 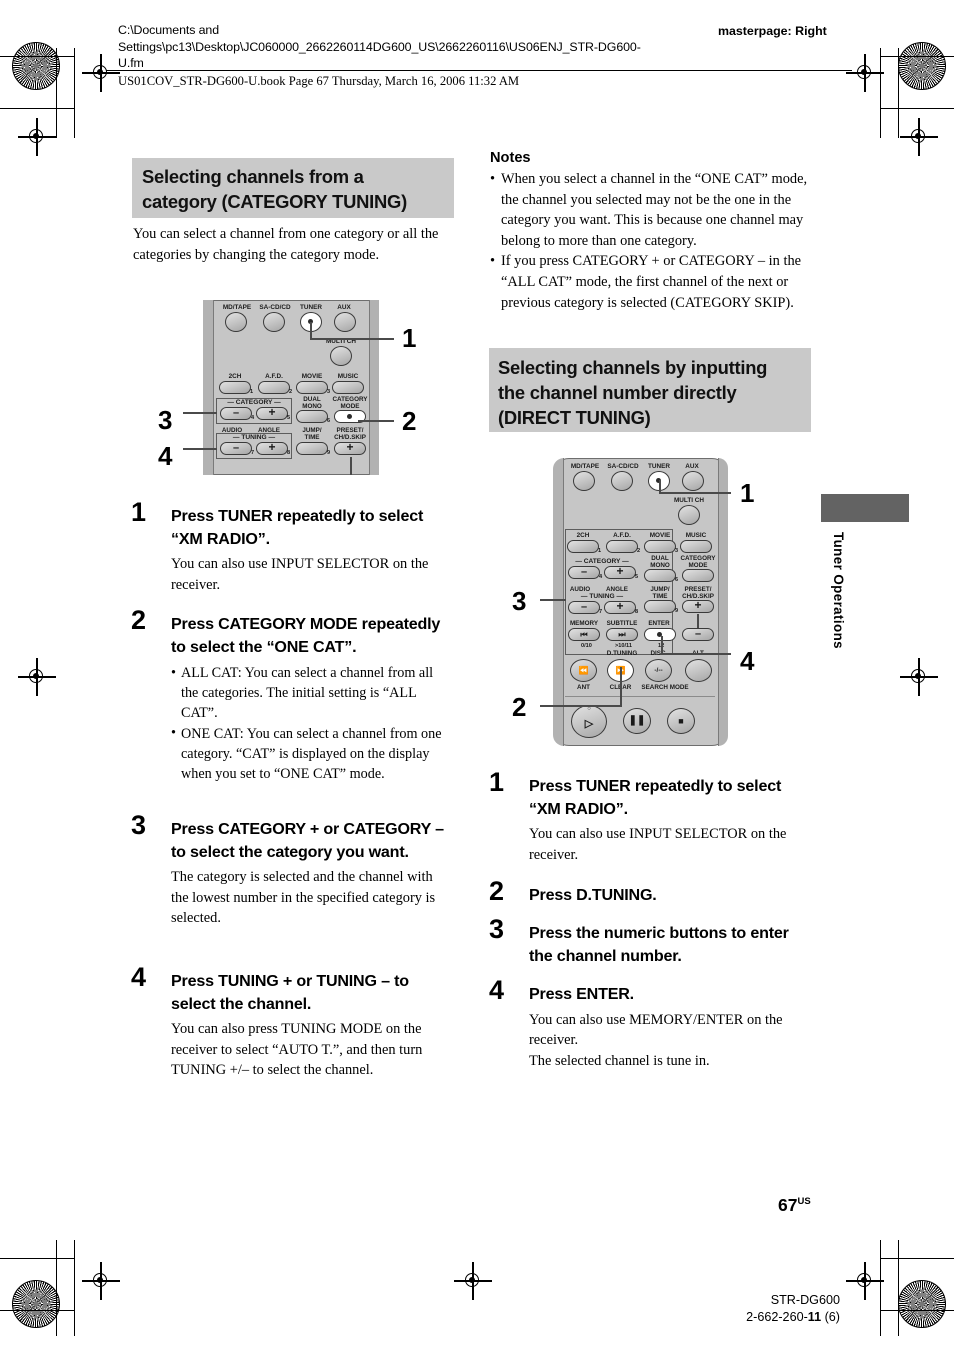 What do you see at coordinates (312, 403) in the screenshot?
I see `button-label-dual-mono: DUAL MONO` at bounding box center [312, 403].